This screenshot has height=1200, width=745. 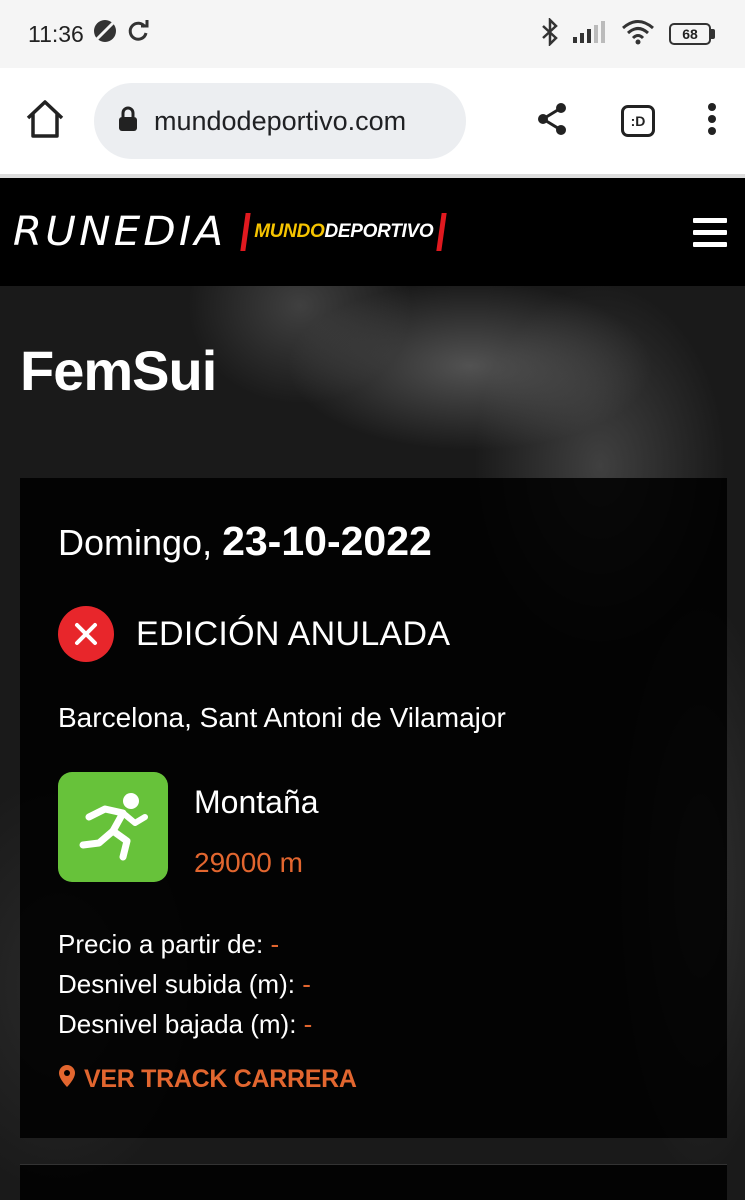 I want to click on home-icon, so click(x=45, y=121).